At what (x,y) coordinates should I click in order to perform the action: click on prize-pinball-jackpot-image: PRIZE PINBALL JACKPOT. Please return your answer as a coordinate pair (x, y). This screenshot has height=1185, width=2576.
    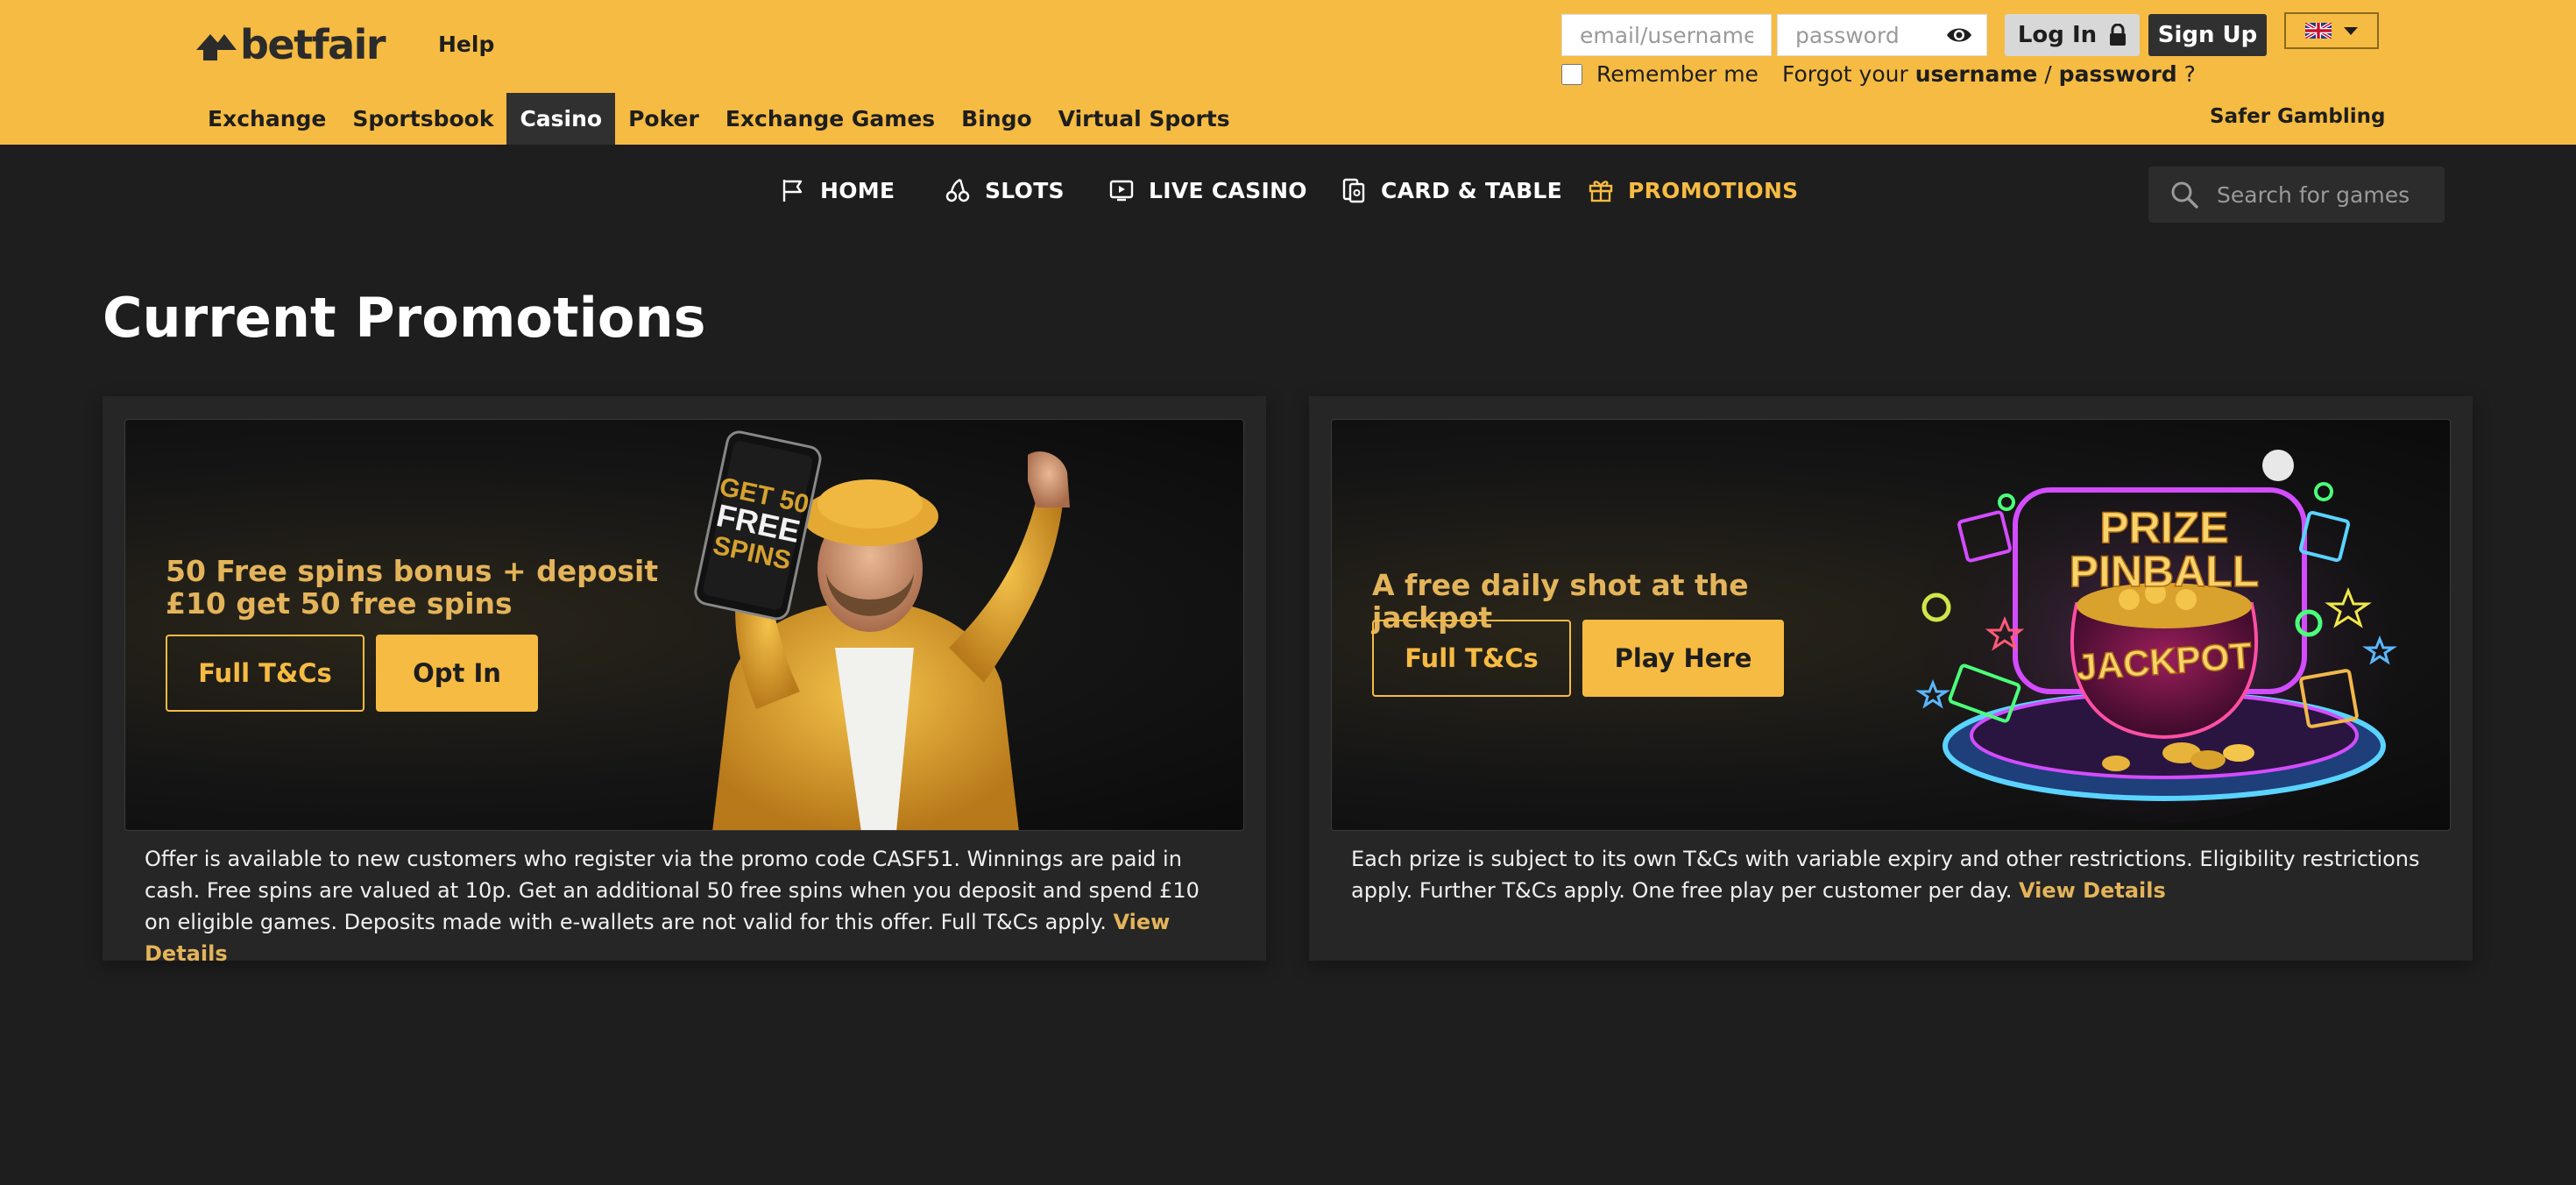
    Looking at the image, I should click on (2162, 630).